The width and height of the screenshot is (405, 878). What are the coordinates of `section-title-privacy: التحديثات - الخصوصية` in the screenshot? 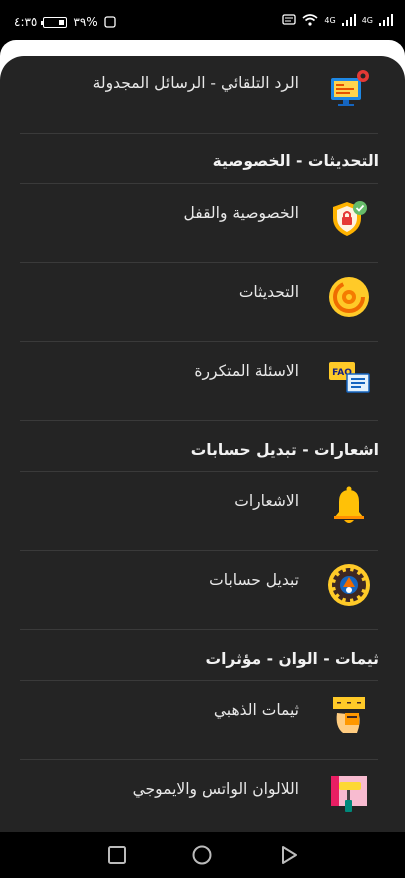 It's located at (295, 161).